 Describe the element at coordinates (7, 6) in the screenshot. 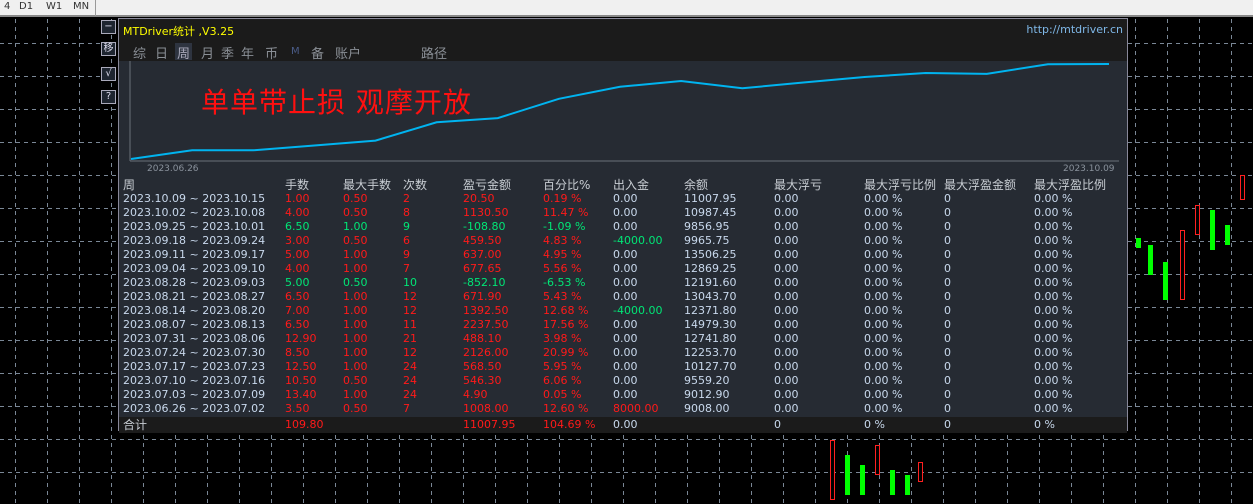

I see `timeframe-h4: 4` at that location.